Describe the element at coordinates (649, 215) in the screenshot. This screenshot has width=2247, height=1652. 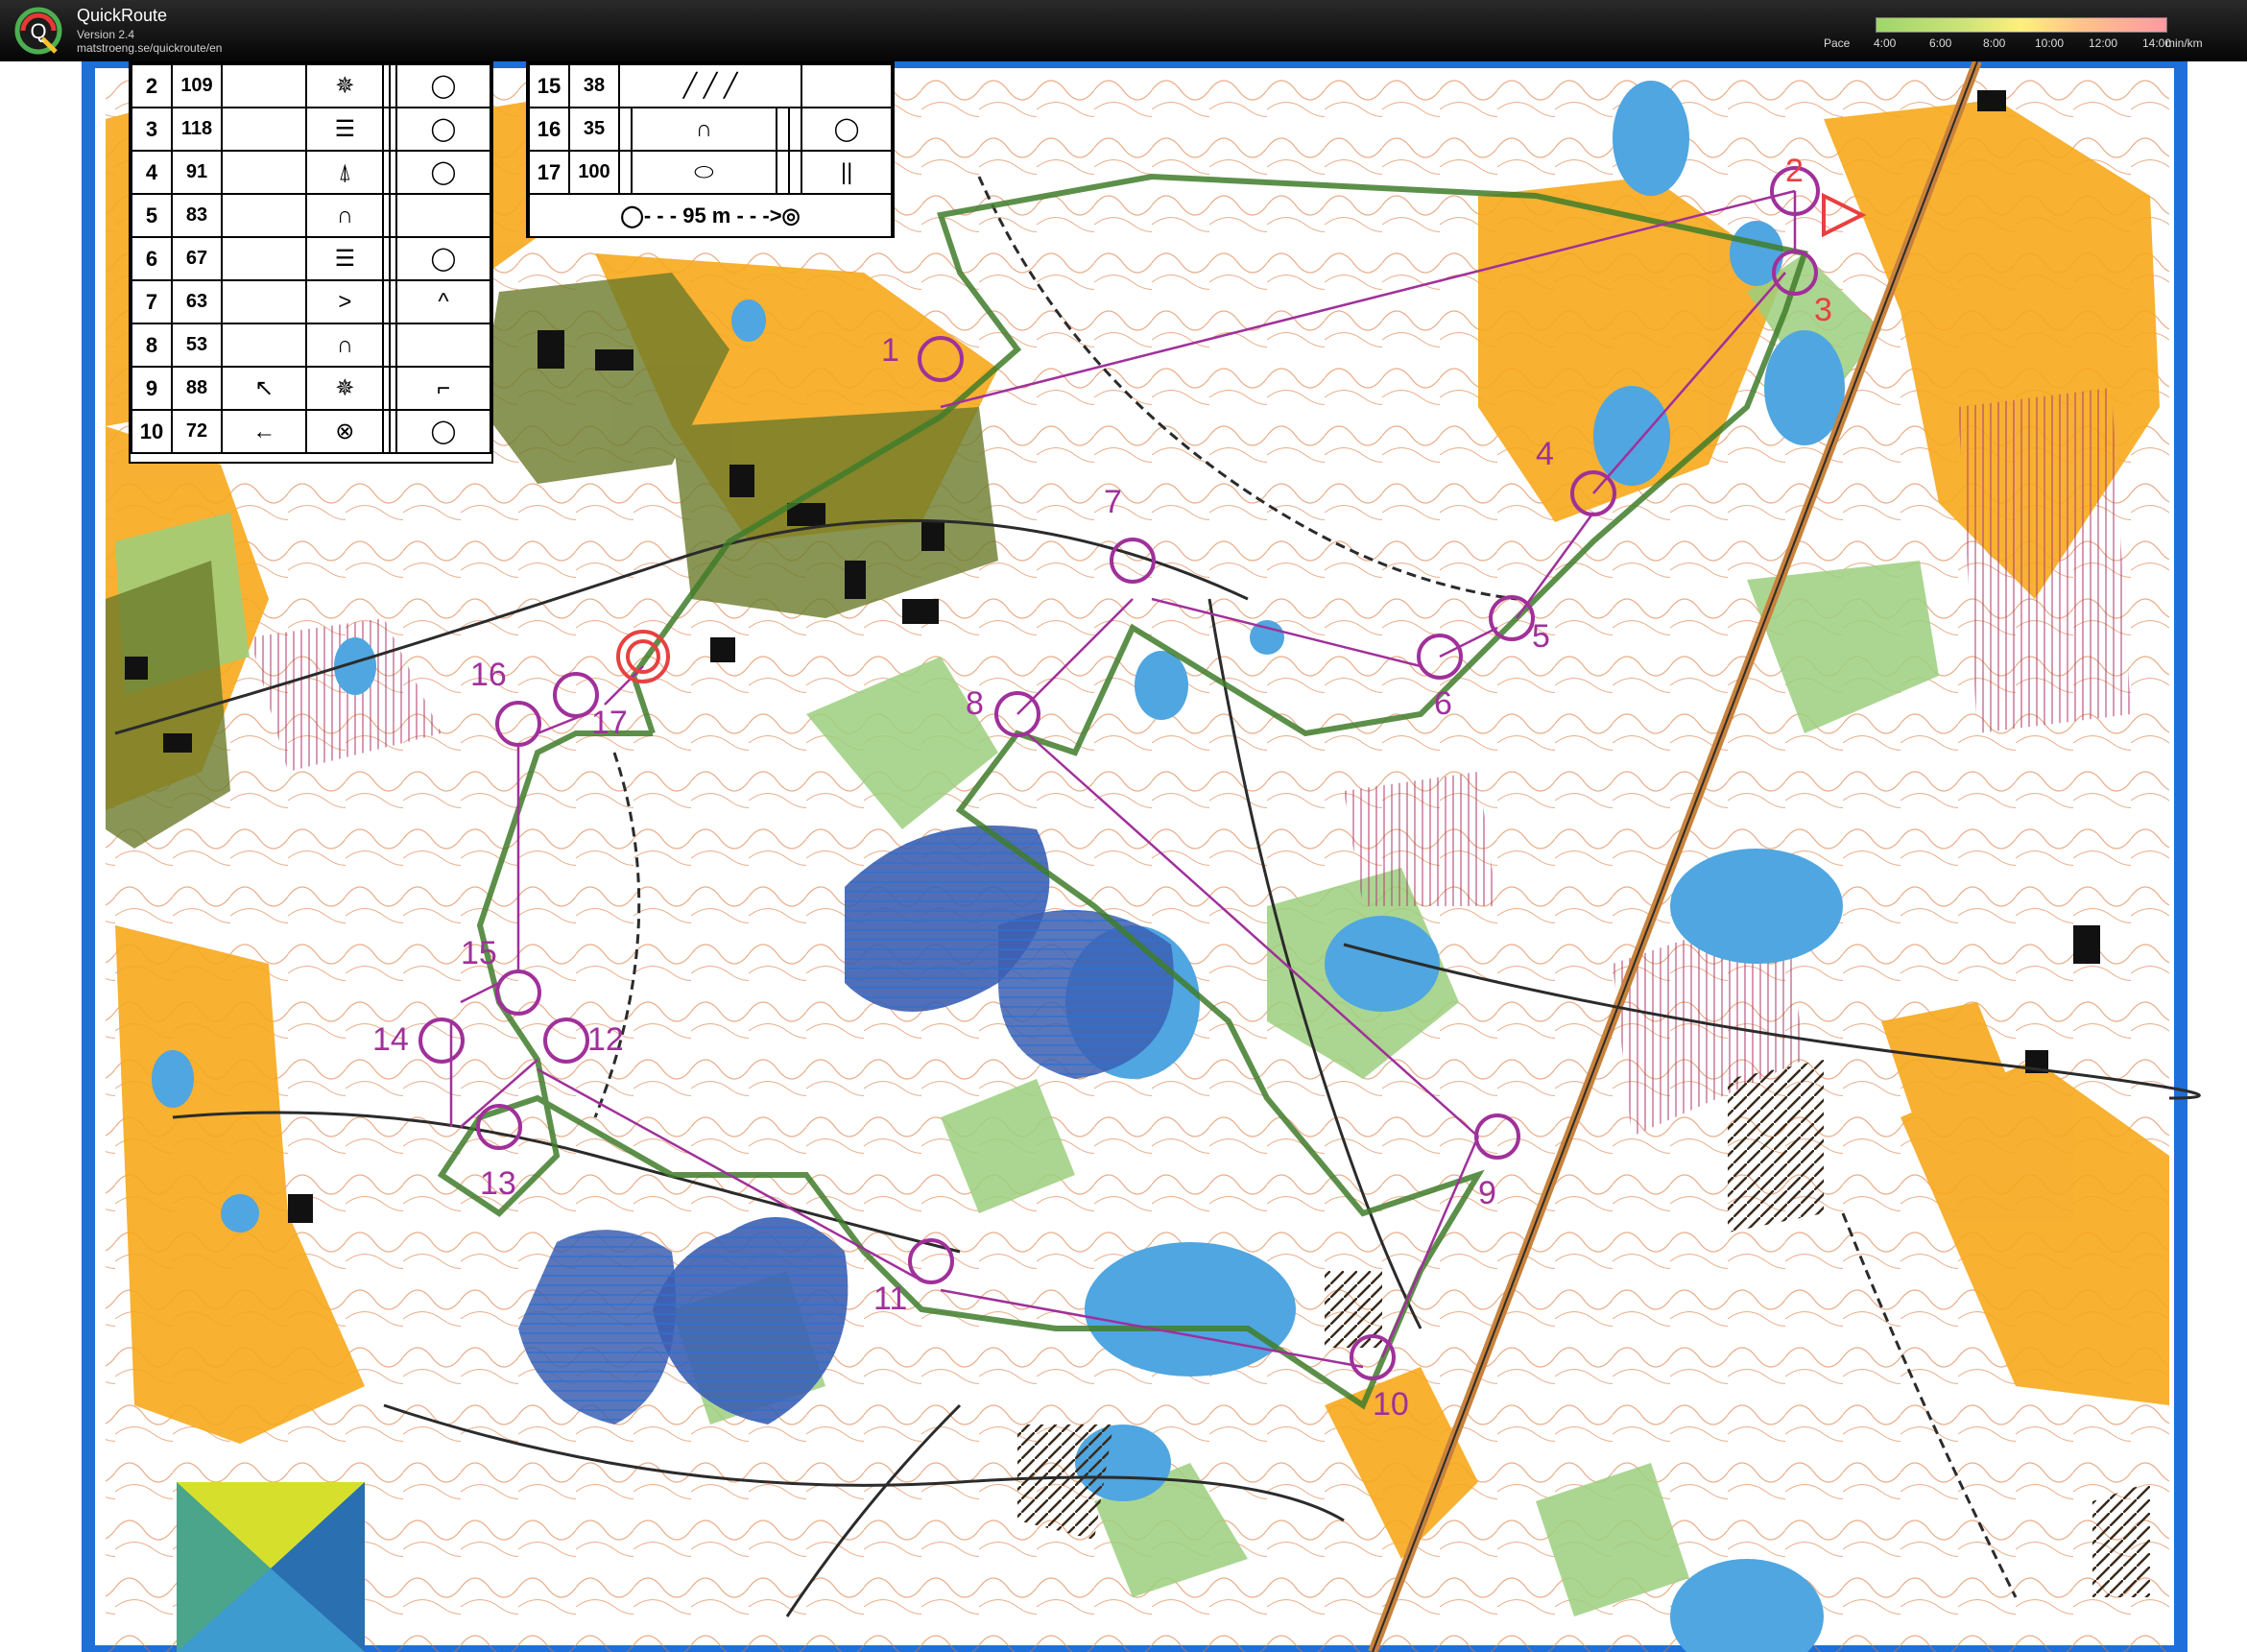
I see `finish-start-icon: ◯- - -` at that location.